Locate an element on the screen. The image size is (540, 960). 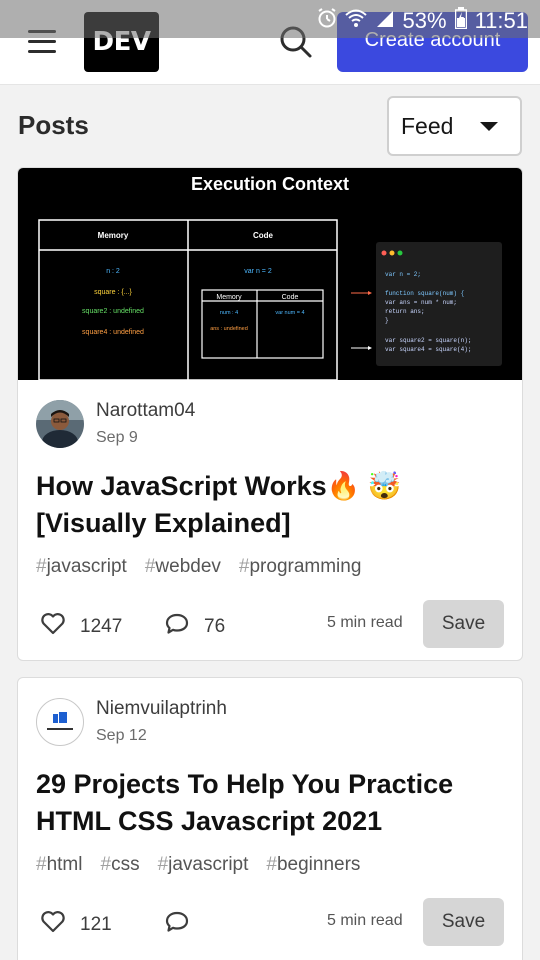
comments-button is located at coordinates (184, 925).